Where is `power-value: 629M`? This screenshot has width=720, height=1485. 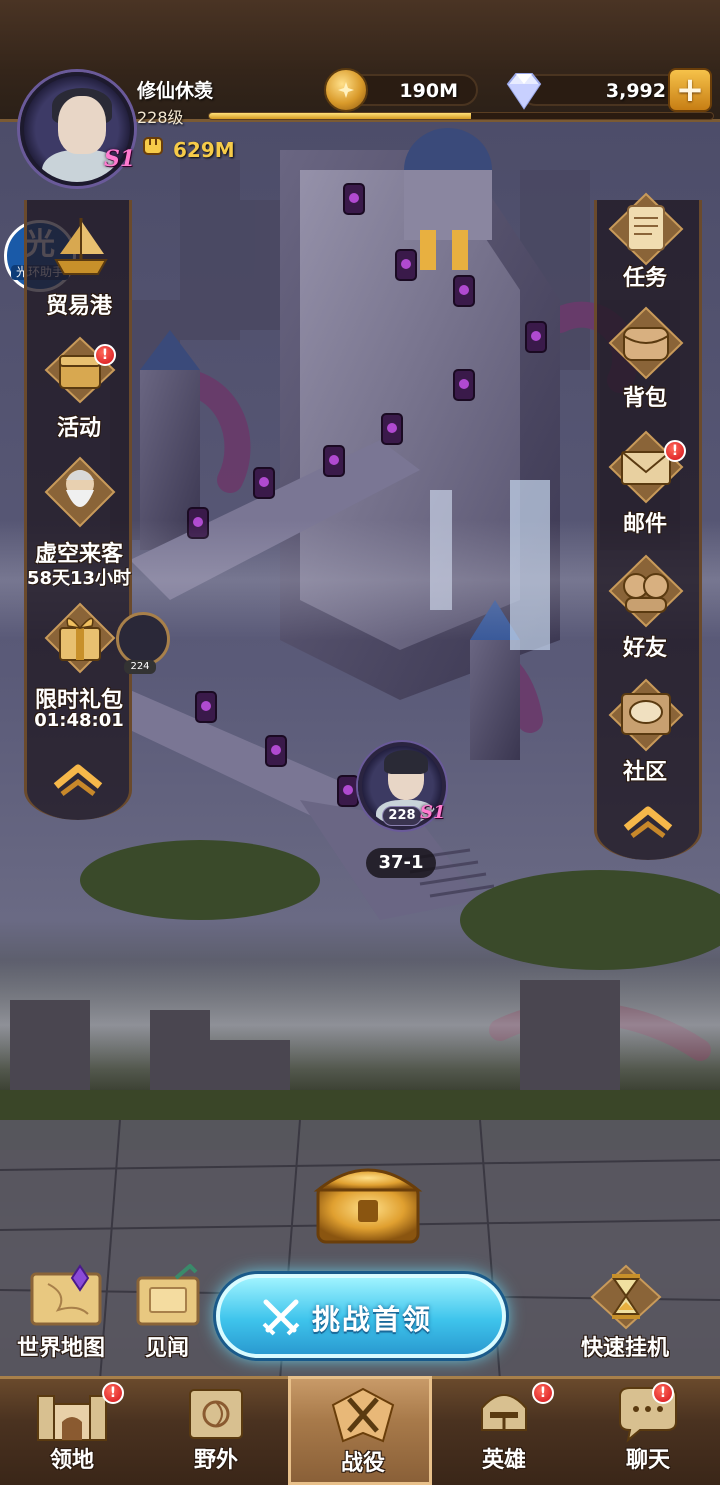 power-value: 629M is located at coordinates (204, 150).